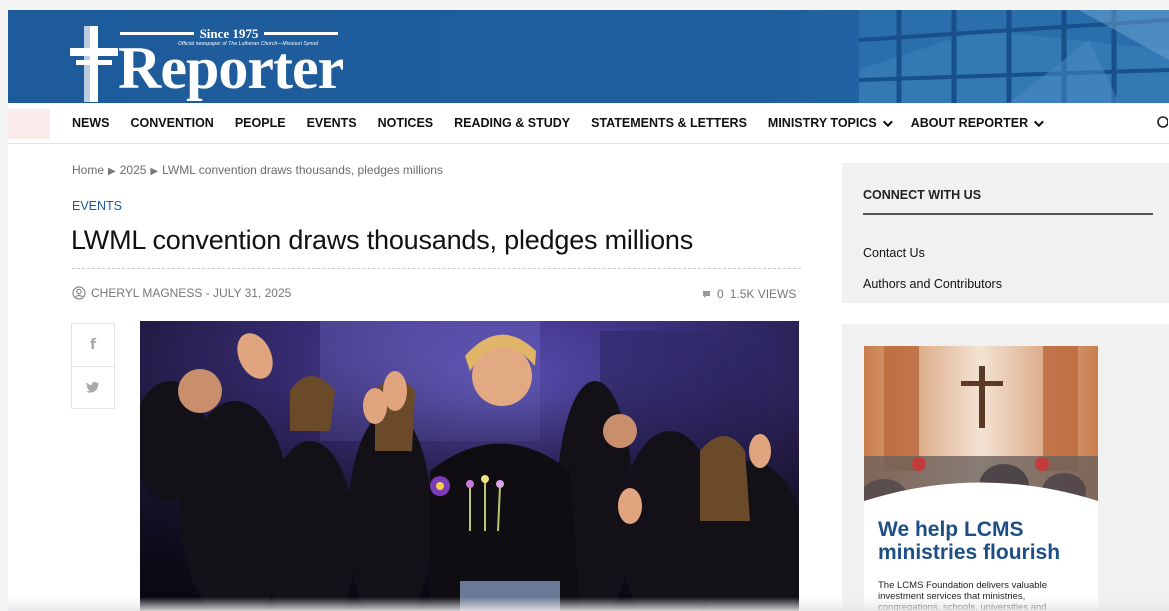 This screenshot has width=1169, height=611. What do you see at coordinates (191, 293) in the screenshot?
I see `author-date: CHERYL MAGNESS - JULY 31, 2025` at bounding box center [191, 293].